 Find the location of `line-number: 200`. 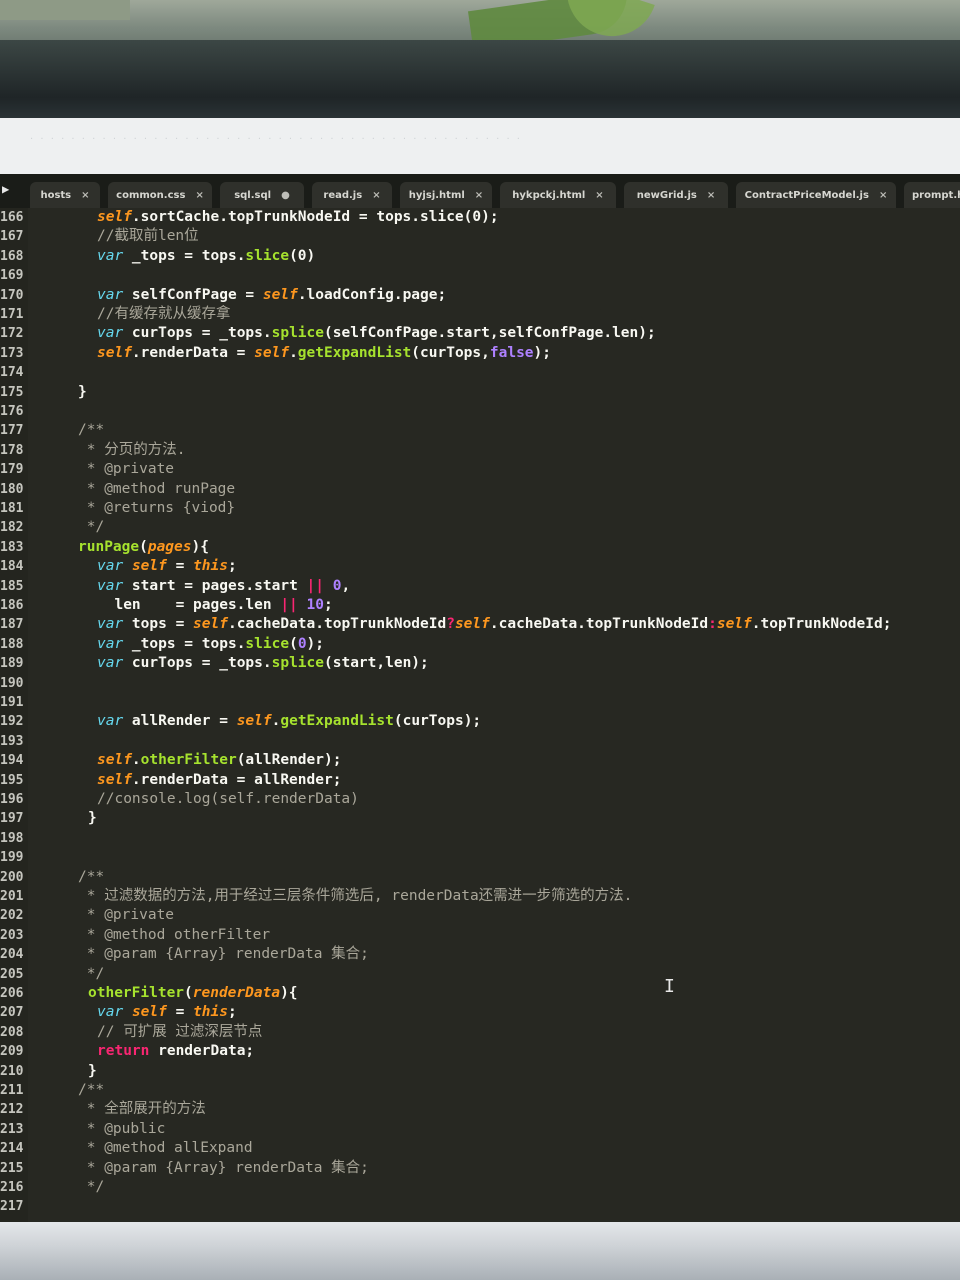

line-number: 200 is located at coordinates (12, 877).